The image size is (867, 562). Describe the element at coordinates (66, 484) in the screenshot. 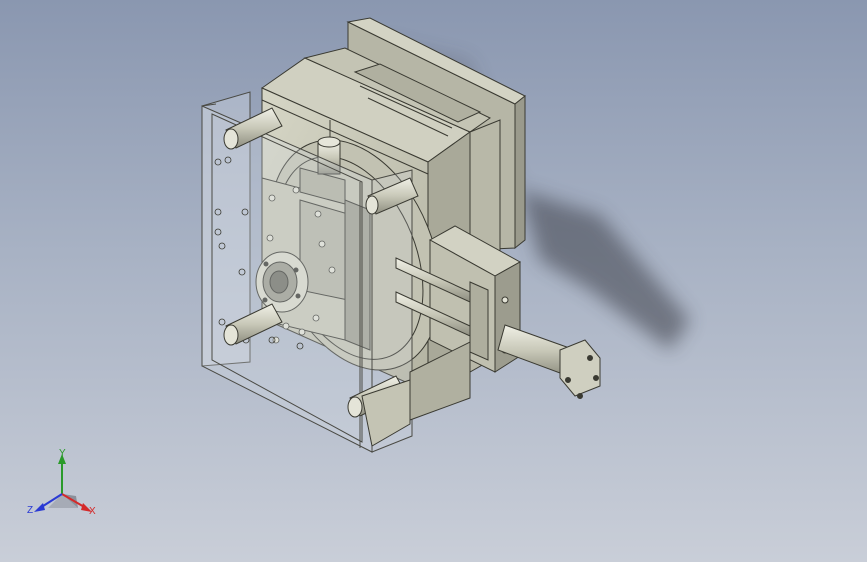

I see `view-orientation-triad: Y X Z` at that location.